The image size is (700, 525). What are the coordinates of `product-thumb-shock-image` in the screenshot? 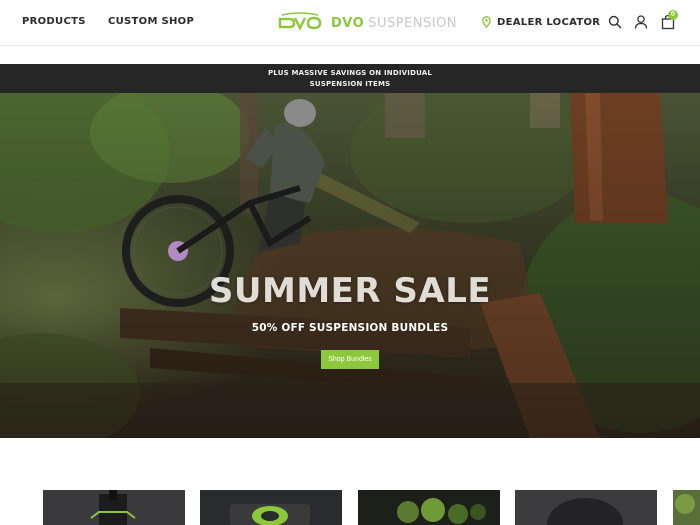 It's located at (271, 507).